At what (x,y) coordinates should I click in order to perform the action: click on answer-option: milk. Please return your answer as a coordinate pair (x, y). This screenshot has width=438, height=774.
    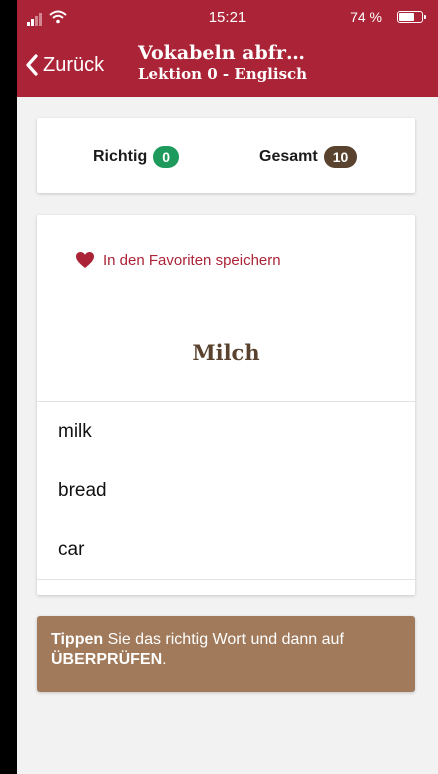
    Looking at the image, I should click on (226, 432).